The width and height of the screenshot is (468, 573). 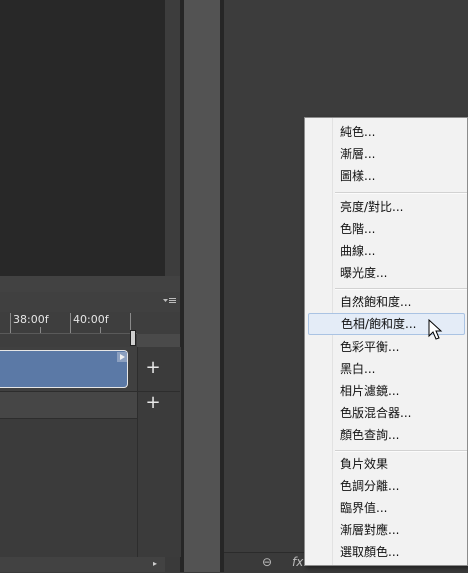 What do you see at coordinates (267, 562) in the screenshot?
I see `link-layers-icon: ⊖` at bounding box center [267, 562].